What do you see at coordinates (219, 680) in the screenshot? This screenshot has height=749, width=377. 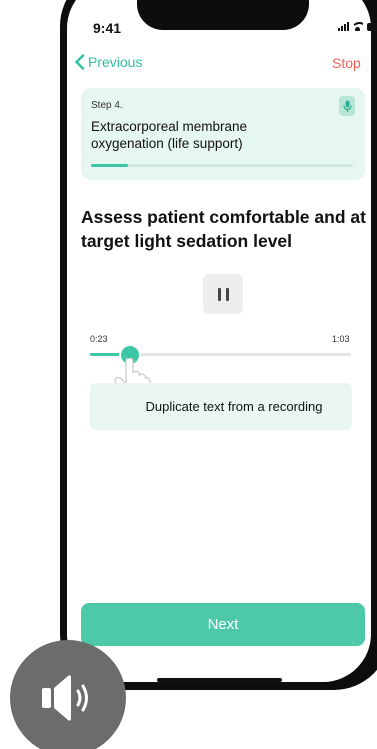 I see `home-indicator` at bounding box center [219, 680].